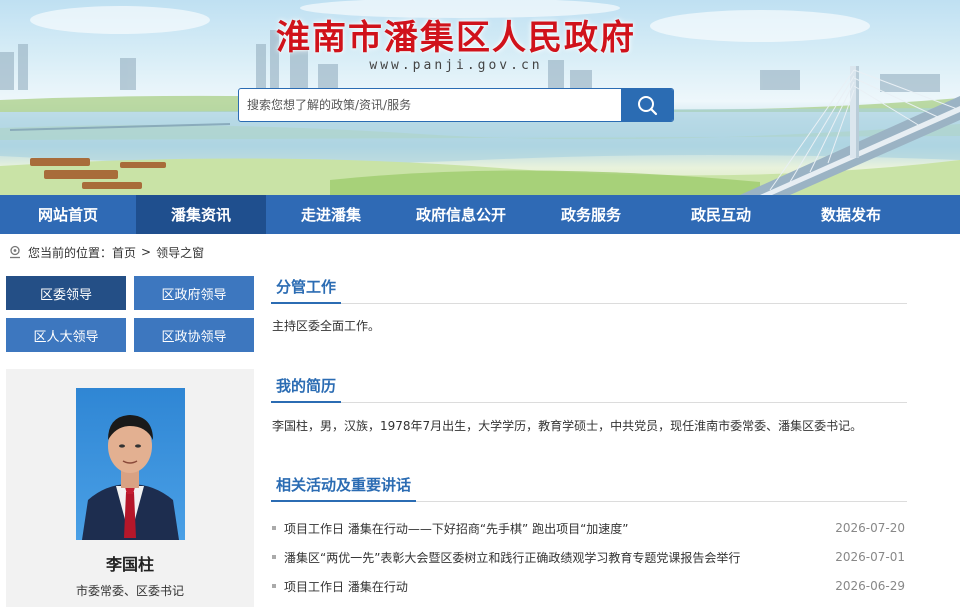 This screenshot has height=607, width=960. I want to click on news-date: 2026-06-29, so click(870, 586).